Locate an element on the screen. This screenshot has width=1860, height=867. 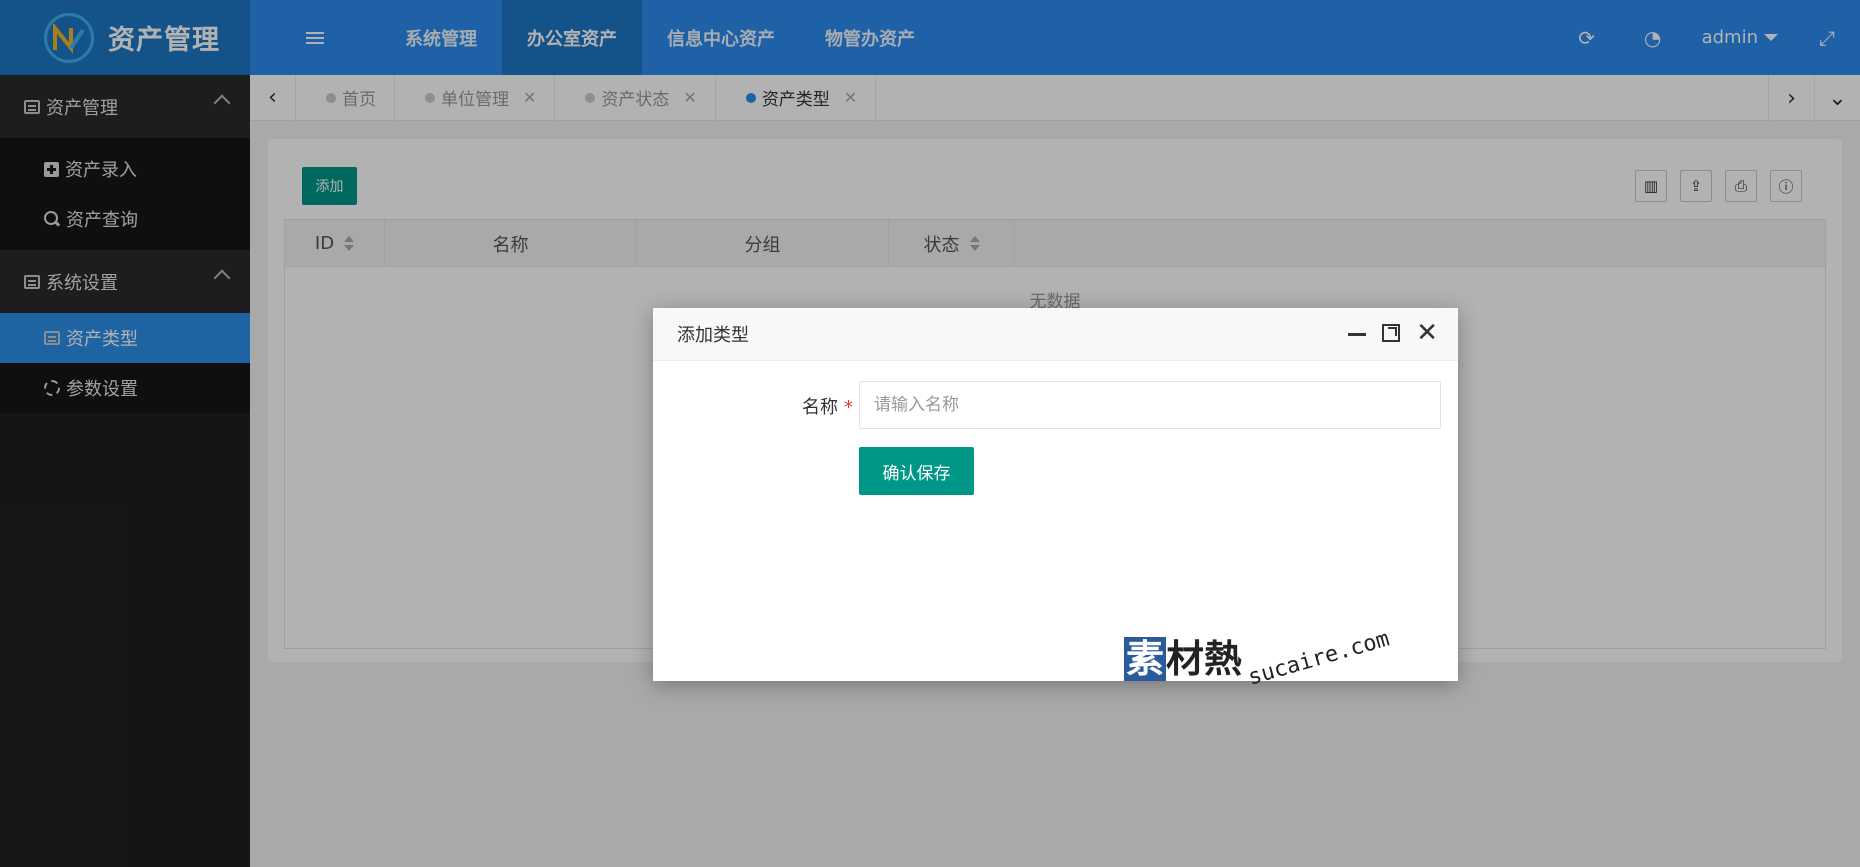
watermark-logo-first: 素 is located at coordinates (1145, 659).